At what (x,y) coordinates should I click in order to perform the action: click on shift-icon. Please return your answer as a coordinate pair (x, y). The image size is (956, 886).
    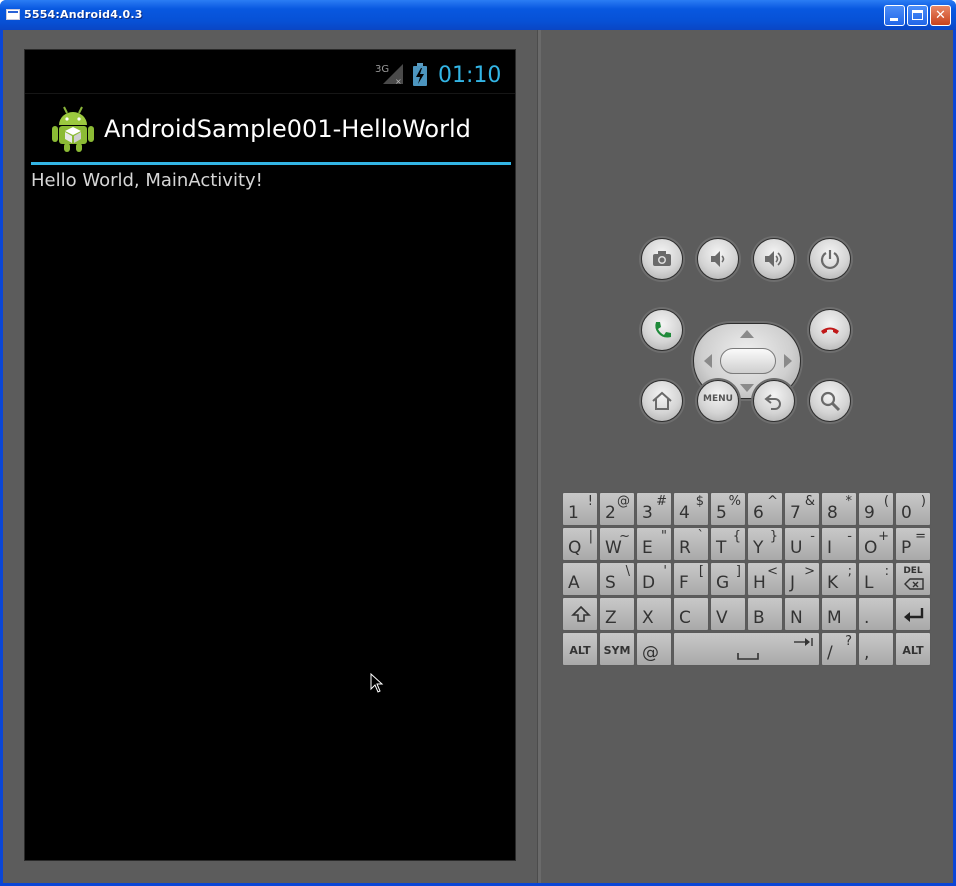
    Looking at the image, I should click on (581, 613).